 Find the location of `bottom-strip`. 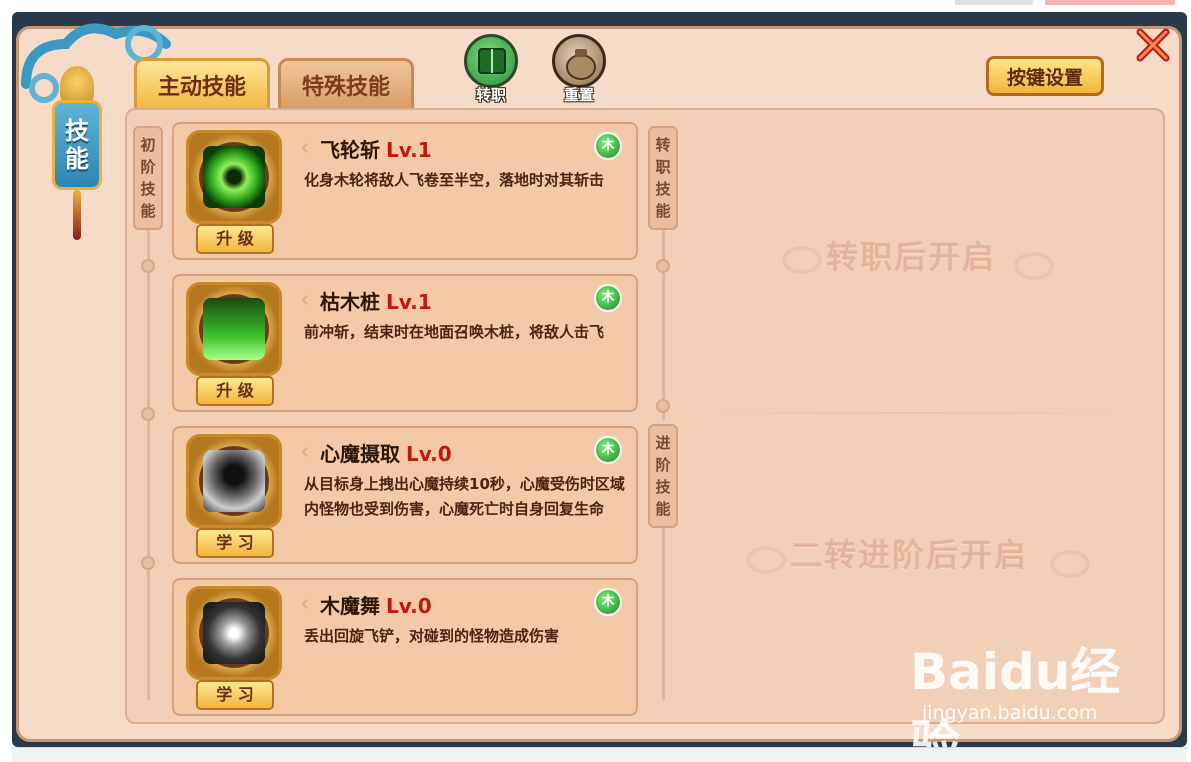

bottom-strip is located at coordinates (599, 754).